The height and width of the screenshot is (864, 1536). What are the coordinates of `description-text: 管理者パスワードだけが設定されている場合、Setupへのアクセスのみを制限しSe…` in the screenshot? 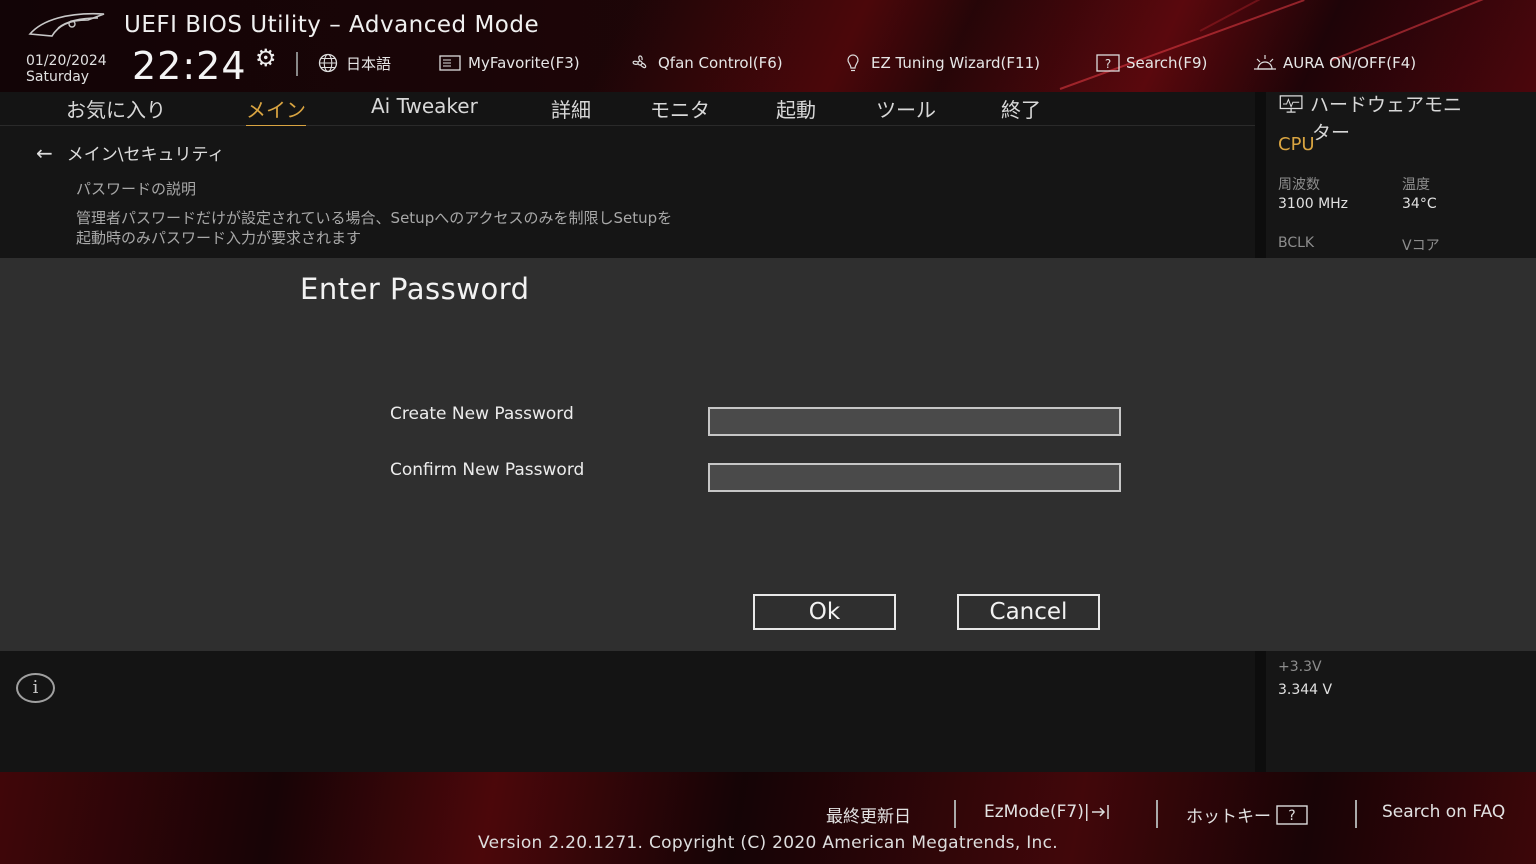 It's located at (374, 228).